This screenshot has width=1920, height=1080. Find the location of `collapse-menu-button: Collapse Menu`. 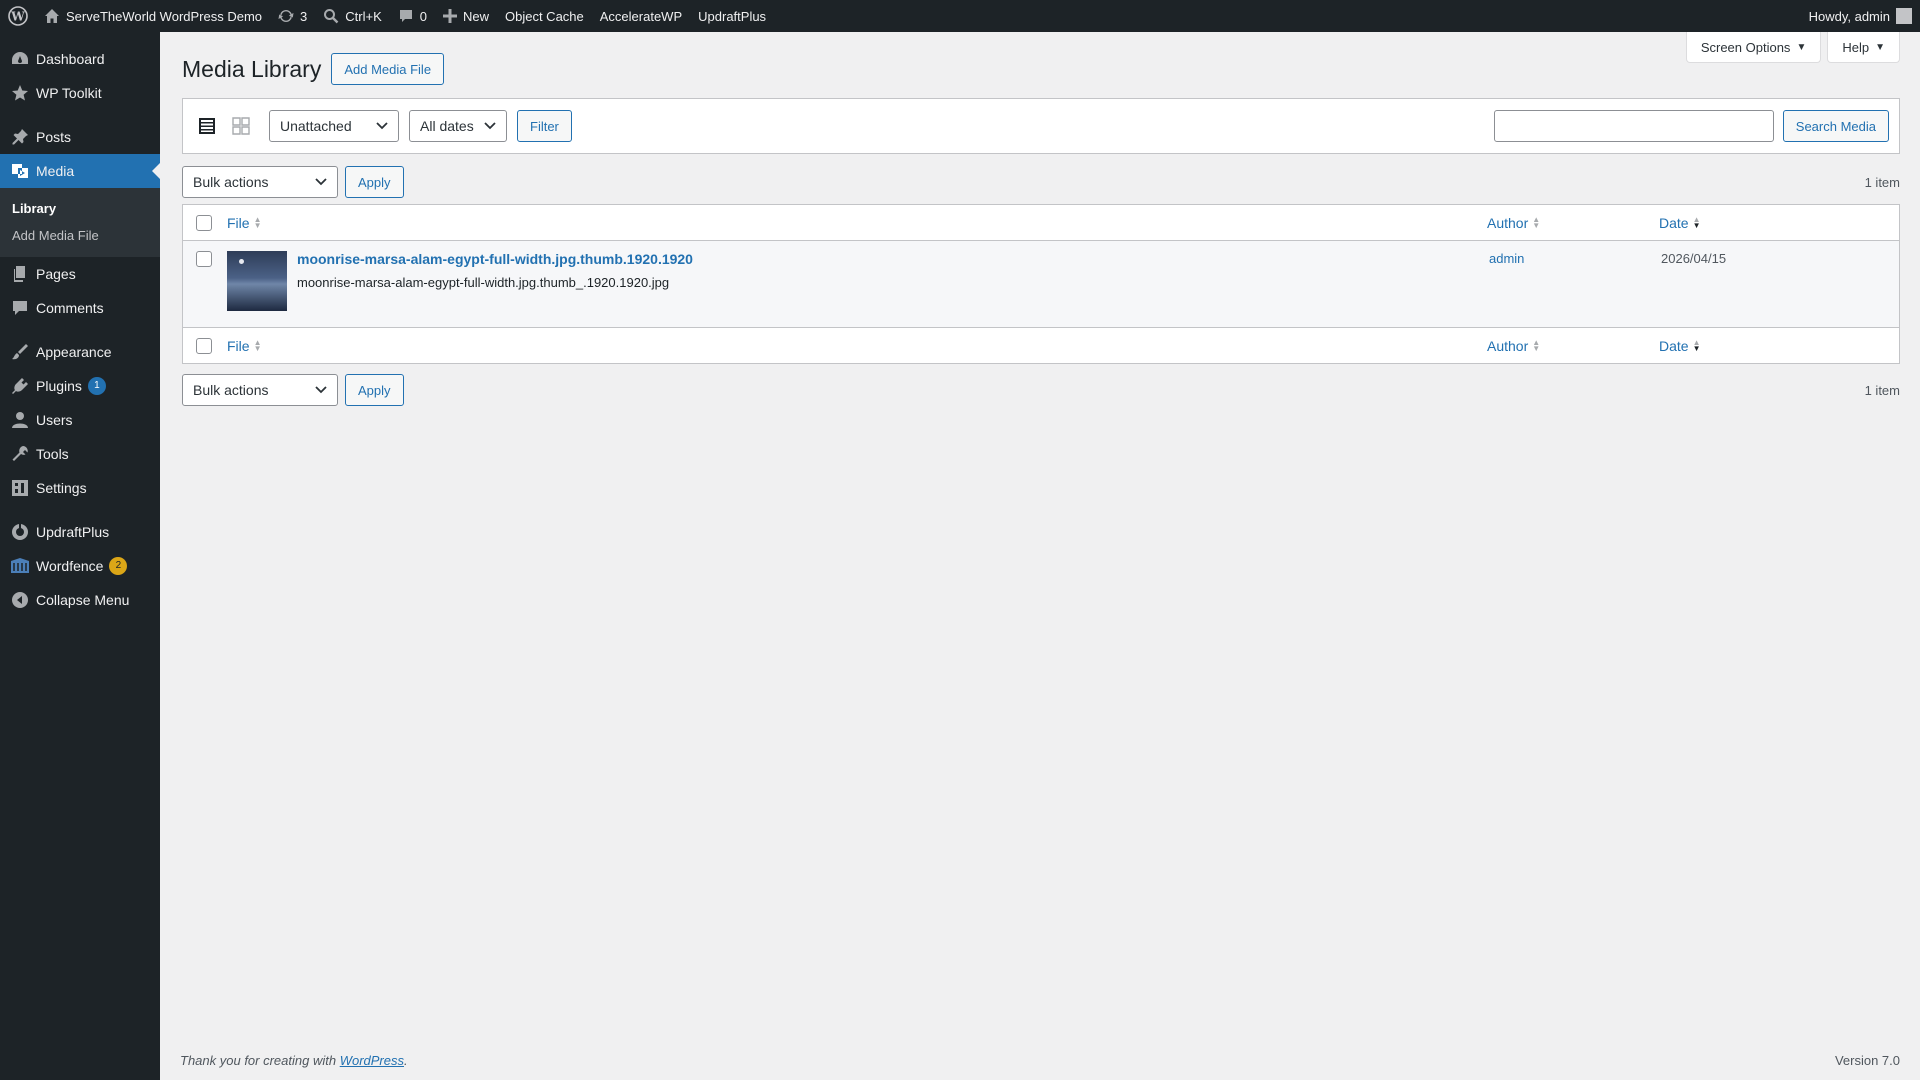

collapse-menu-button: Collapse Menu is located at coordinates (80, 600).